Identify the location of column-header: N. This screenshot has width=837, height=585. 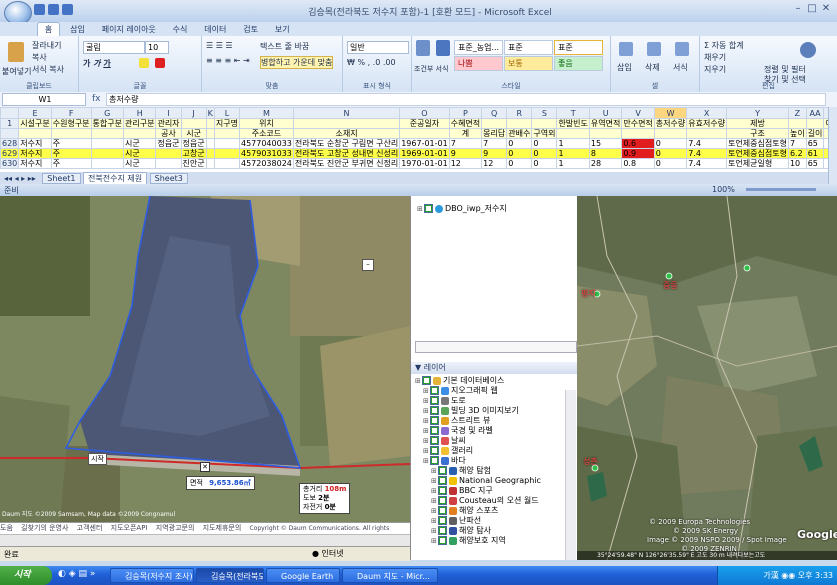
(346, 113).